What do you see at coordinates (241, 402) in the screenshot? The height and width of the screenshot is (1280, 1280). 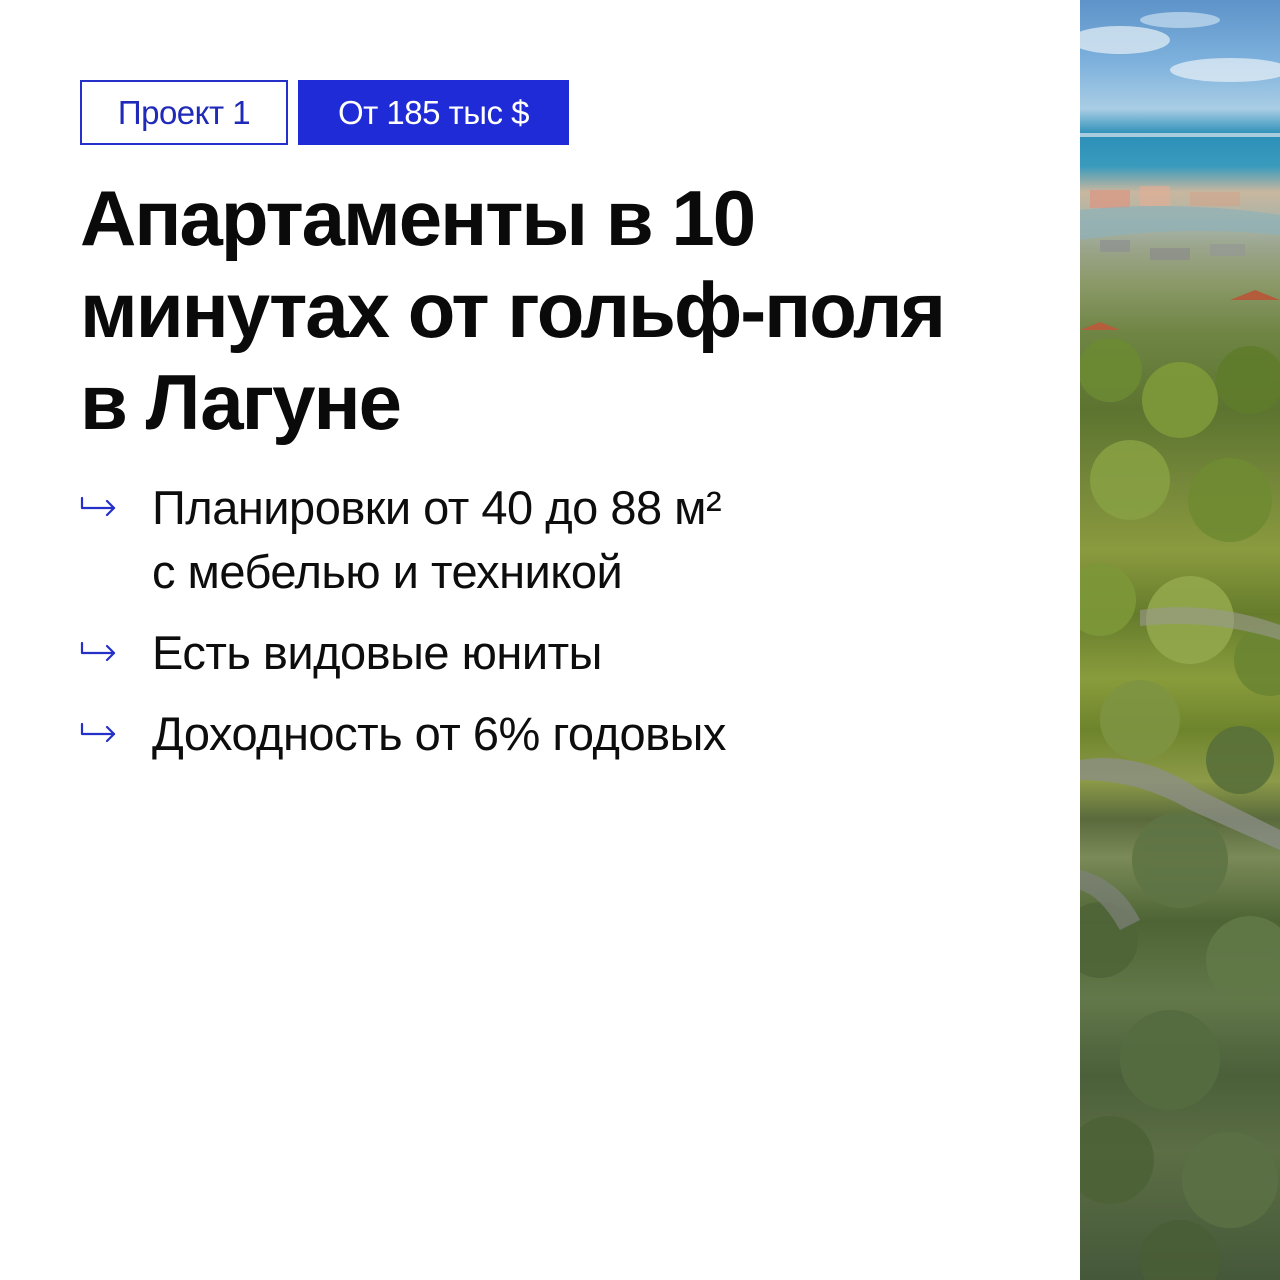 I see `title-line: в Лагуне` at bounding box center [241, 402].